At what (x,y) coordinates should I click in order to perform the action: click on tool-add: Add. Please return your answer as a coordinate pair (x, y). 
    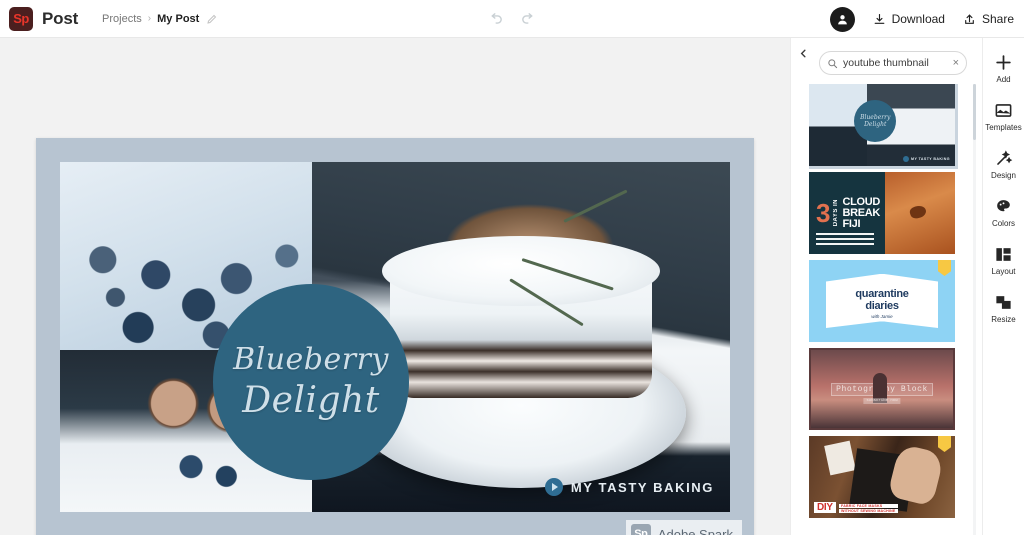
    Looking at the image, I should click on (1004, 68).